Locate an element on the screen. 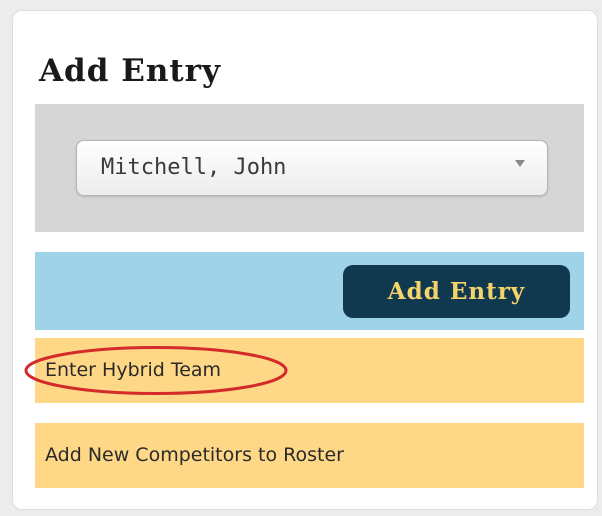 The image size is (602, 516). select-value: Mitchell, John is located at coordinates (194, 167).